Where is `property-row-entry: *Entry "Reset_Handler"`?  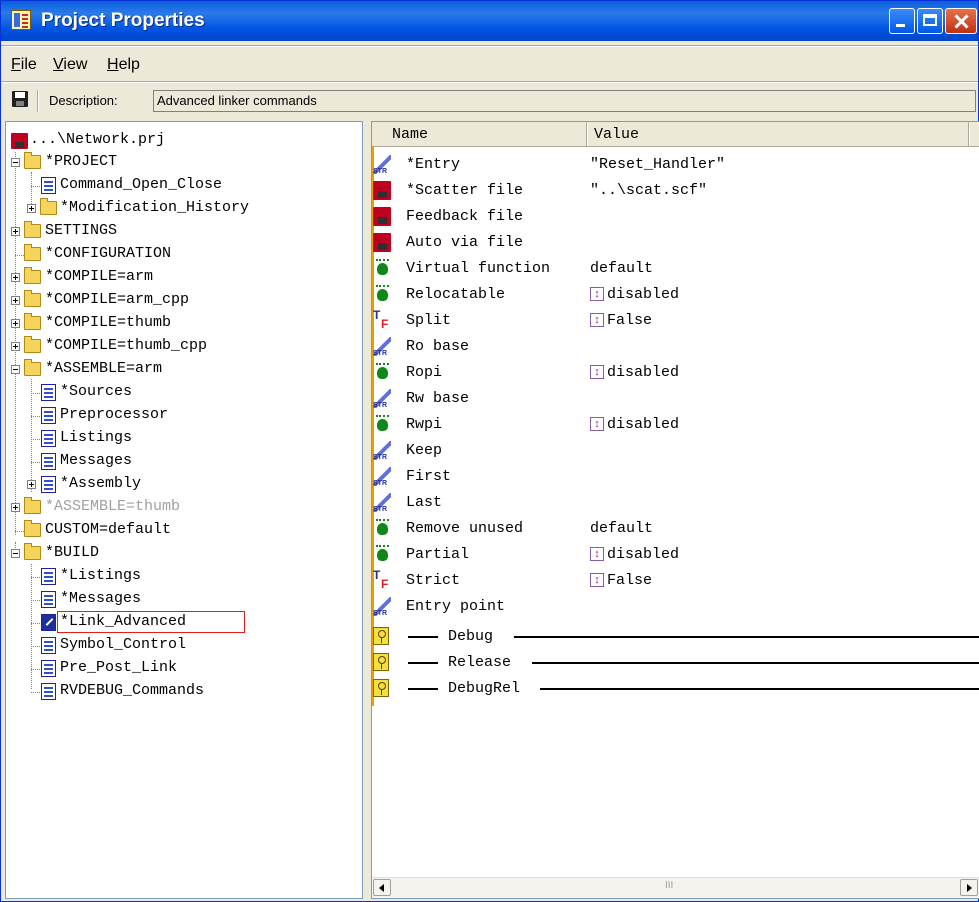 property-row-entry: *Entry "Reset_Handler" is located at coordinates (675, 165).